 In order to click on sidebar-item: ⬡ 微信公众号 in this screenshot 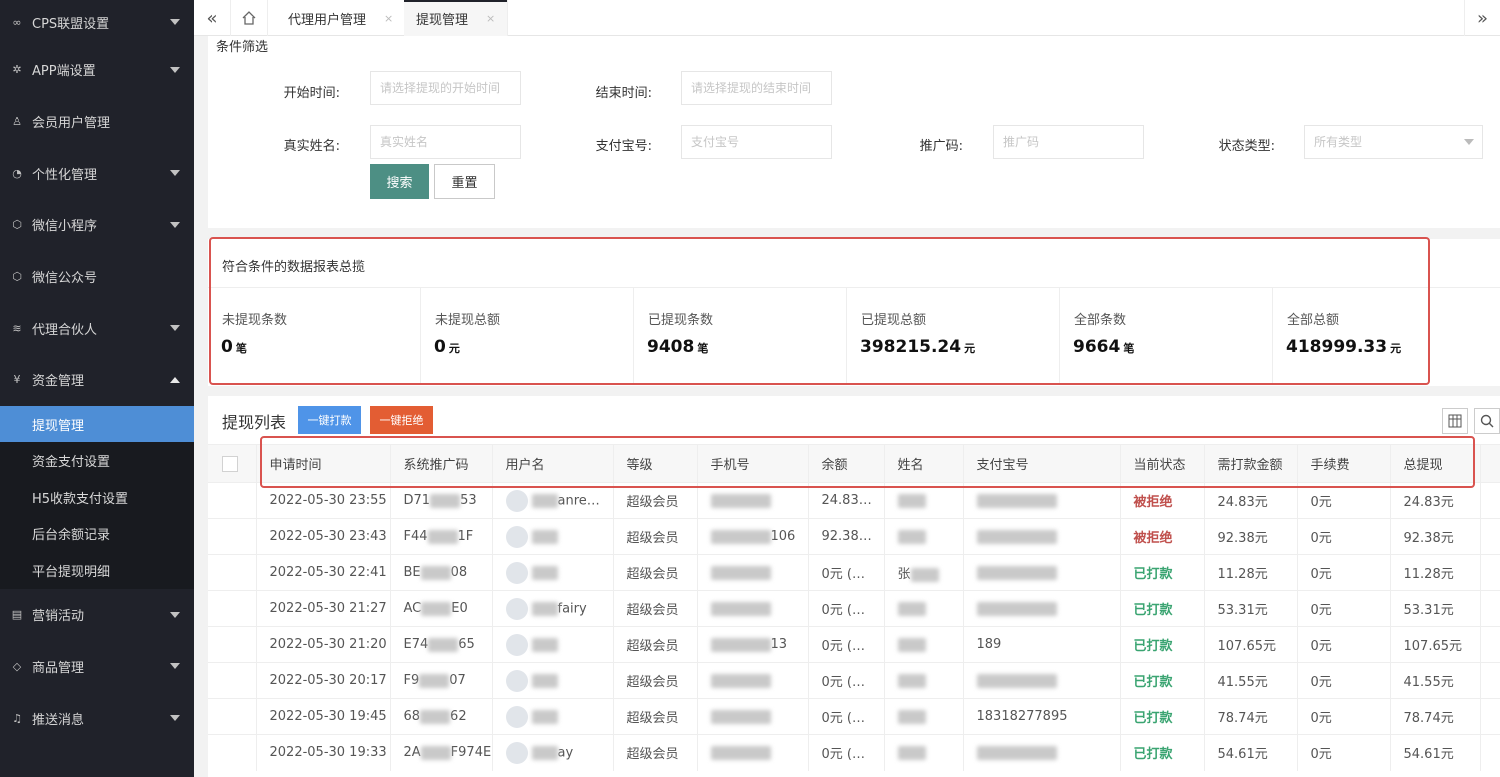, I will do `click(97, 277)`.